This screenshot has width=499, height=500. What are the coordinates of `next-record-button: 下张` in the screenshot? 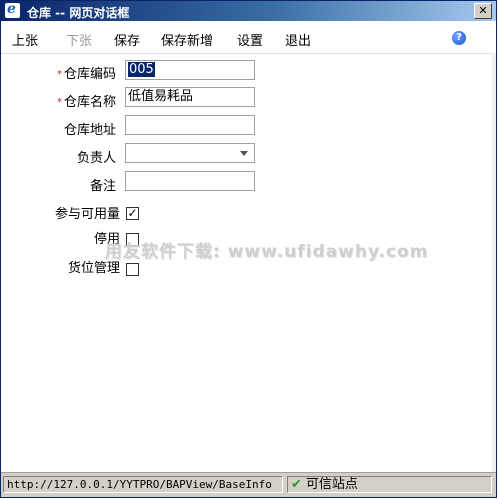 It's located at (79, 39).